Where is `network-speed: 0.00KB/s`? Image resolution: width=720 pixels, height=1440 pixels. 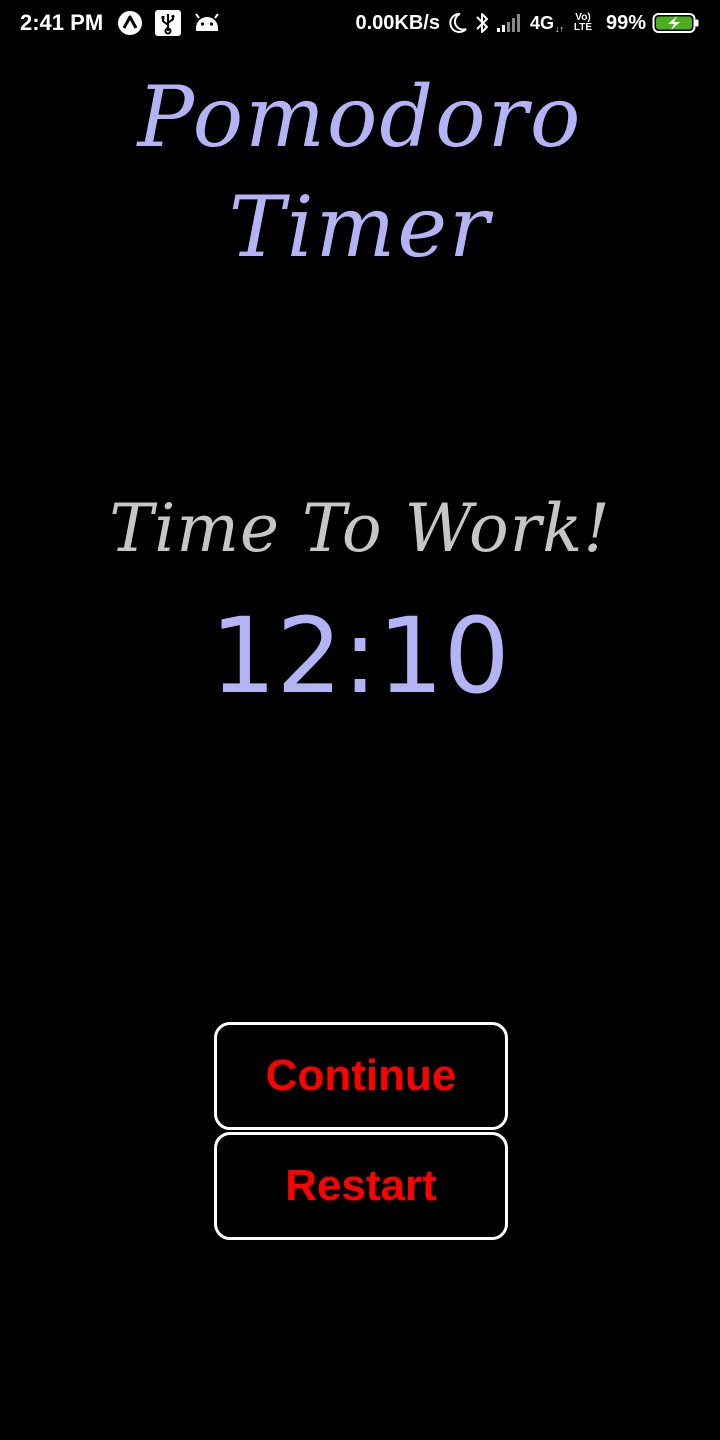
network-speed: 0.00KB/s is located at coordinates (397, 22).